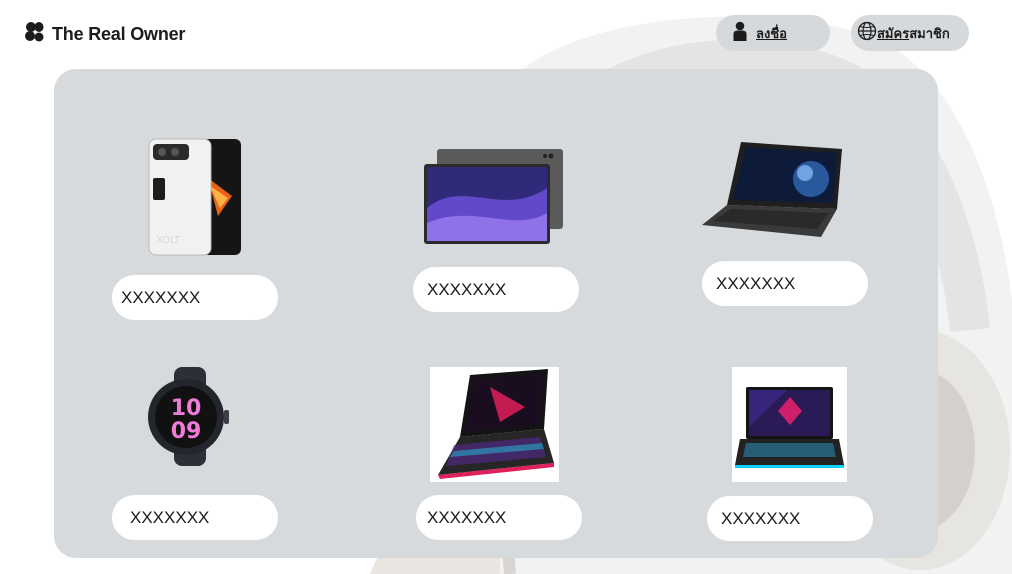 This screenshot has height=574, width=1012. Describe the element at coordinates (494, 197) in the screenshot. I see `tablet-image` at that location.